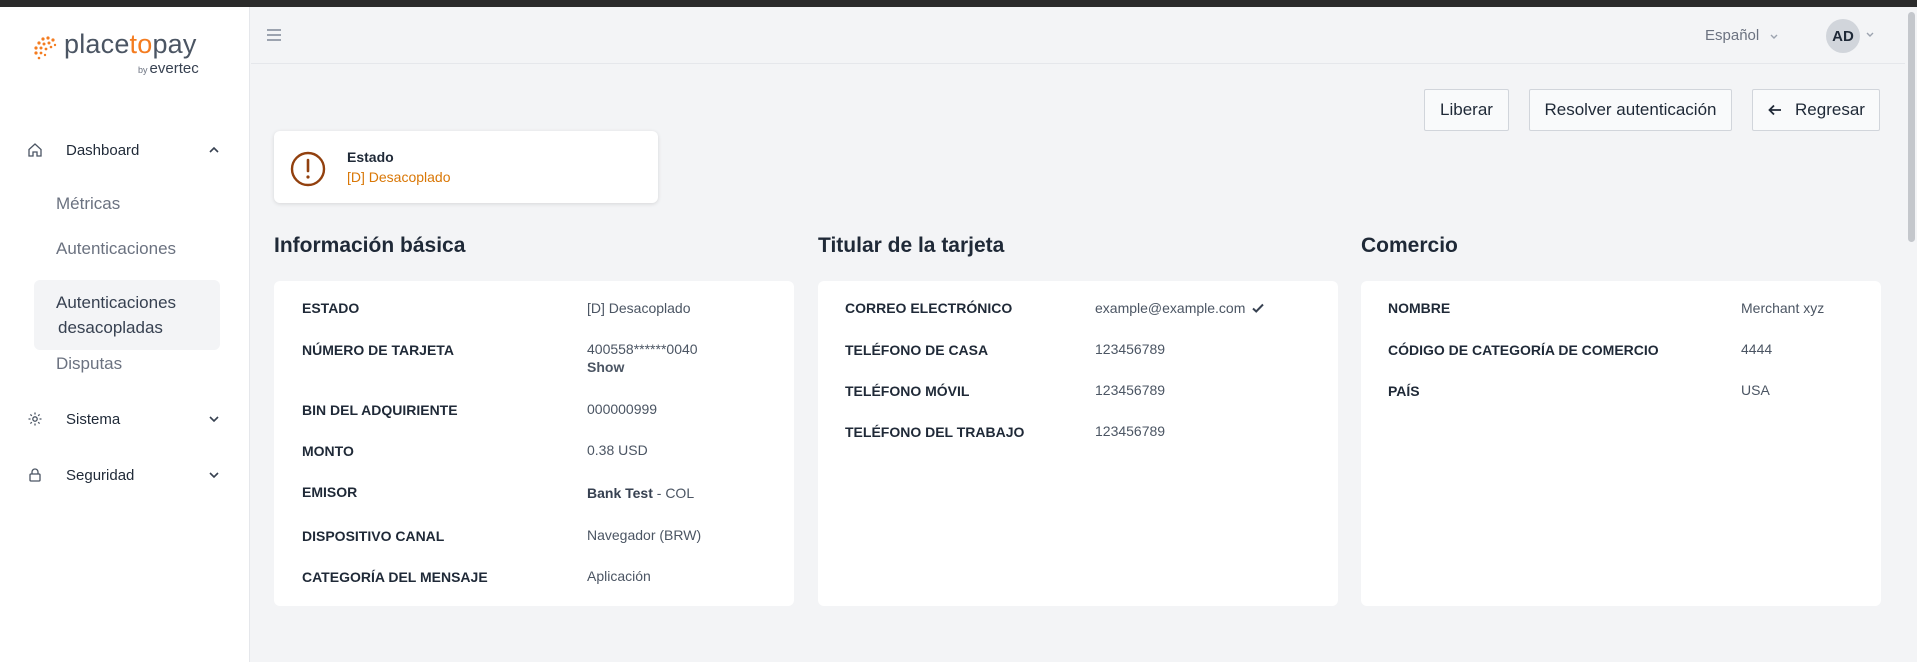  What do you see at coordinates (370, 157) in the screenshot?
I see `status-title: Estado` at bounding box center [370, 157].